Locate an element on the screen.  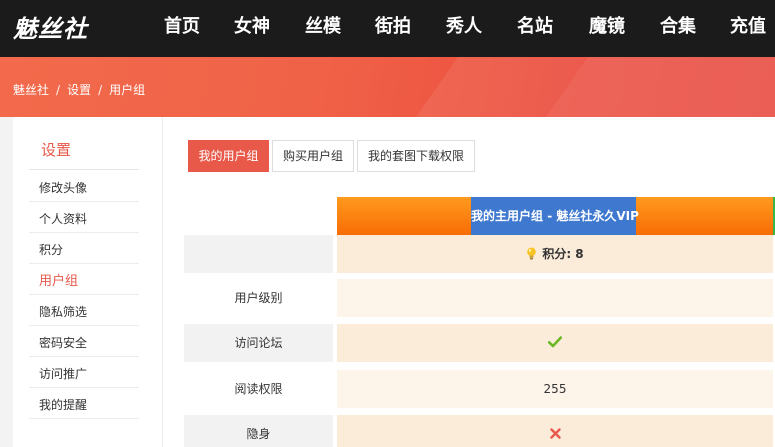
nav-item-xiuren: 秀人 is located at coordinates (464, 25).